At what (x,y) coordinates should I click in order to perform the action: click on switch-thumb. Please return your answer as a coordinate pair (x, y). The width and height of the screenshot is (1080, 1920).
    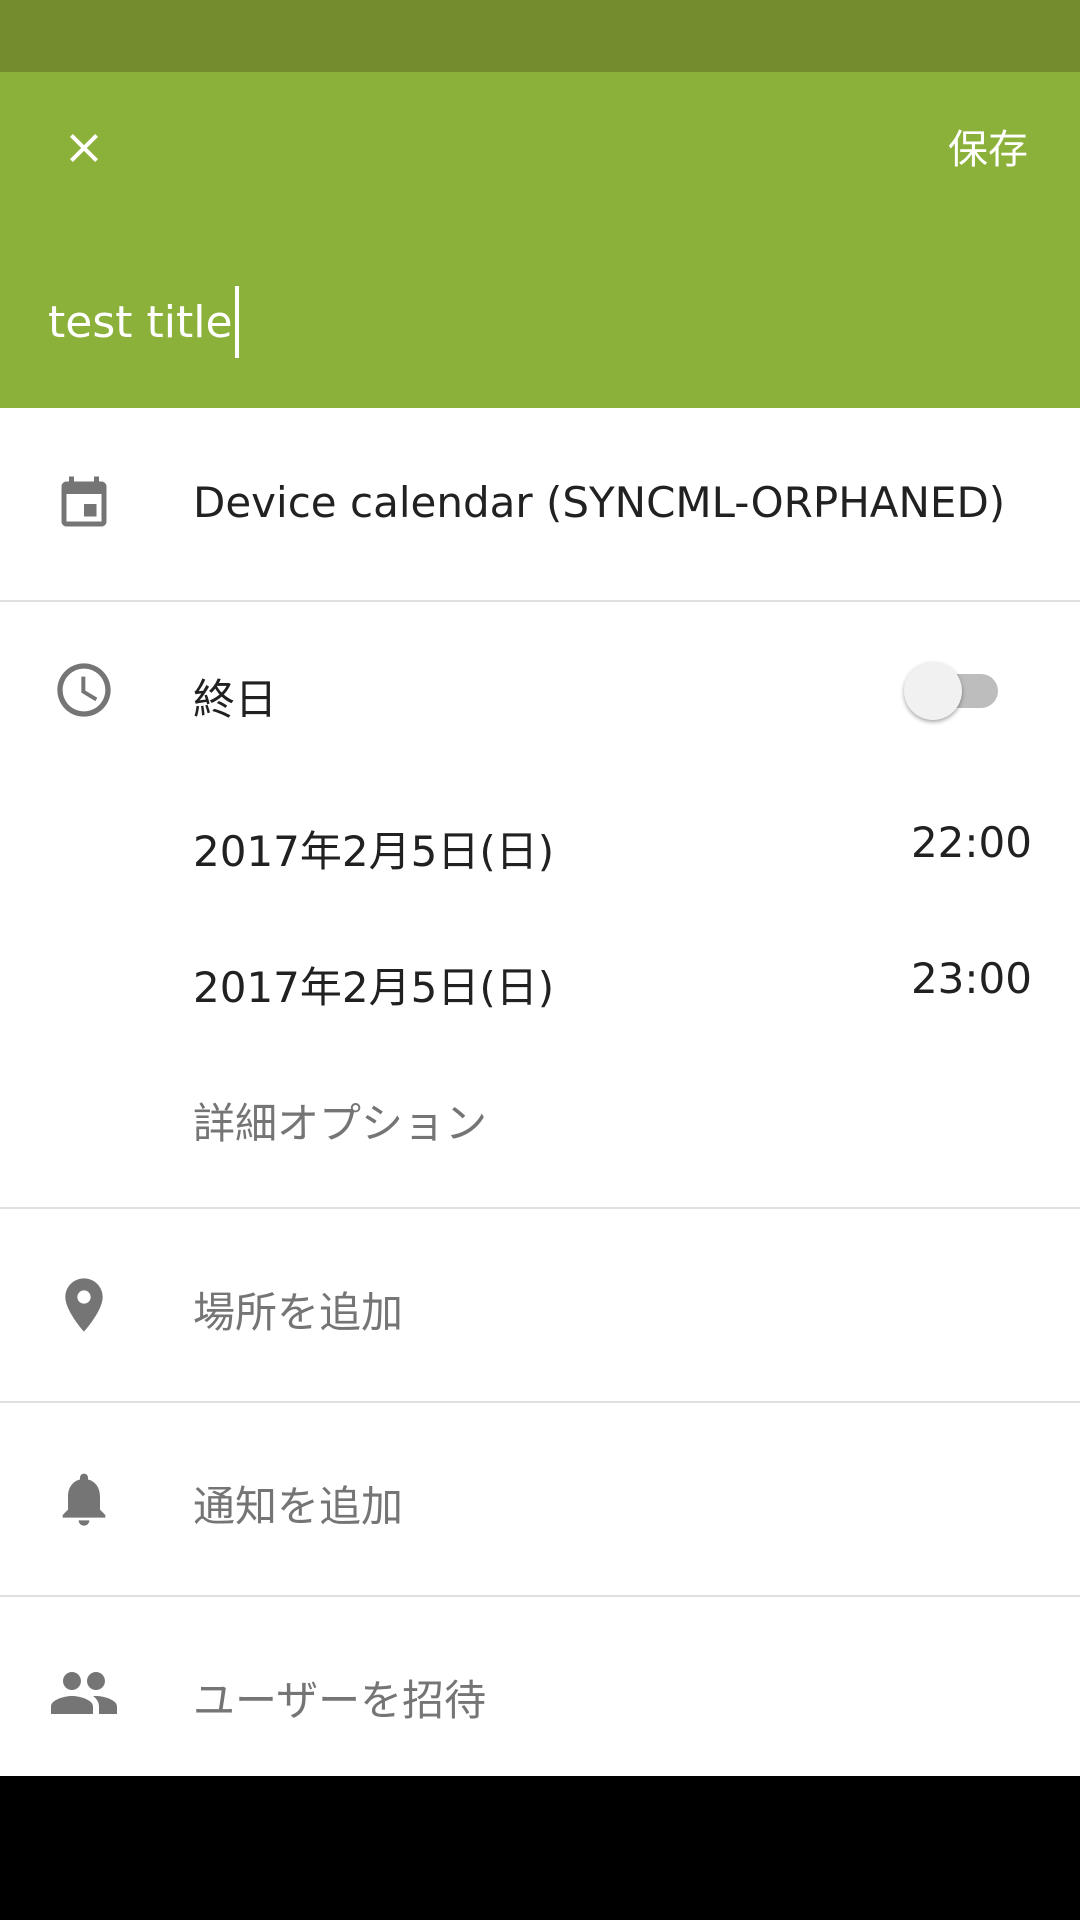
    Looking at the image, I should click on (933, 691).